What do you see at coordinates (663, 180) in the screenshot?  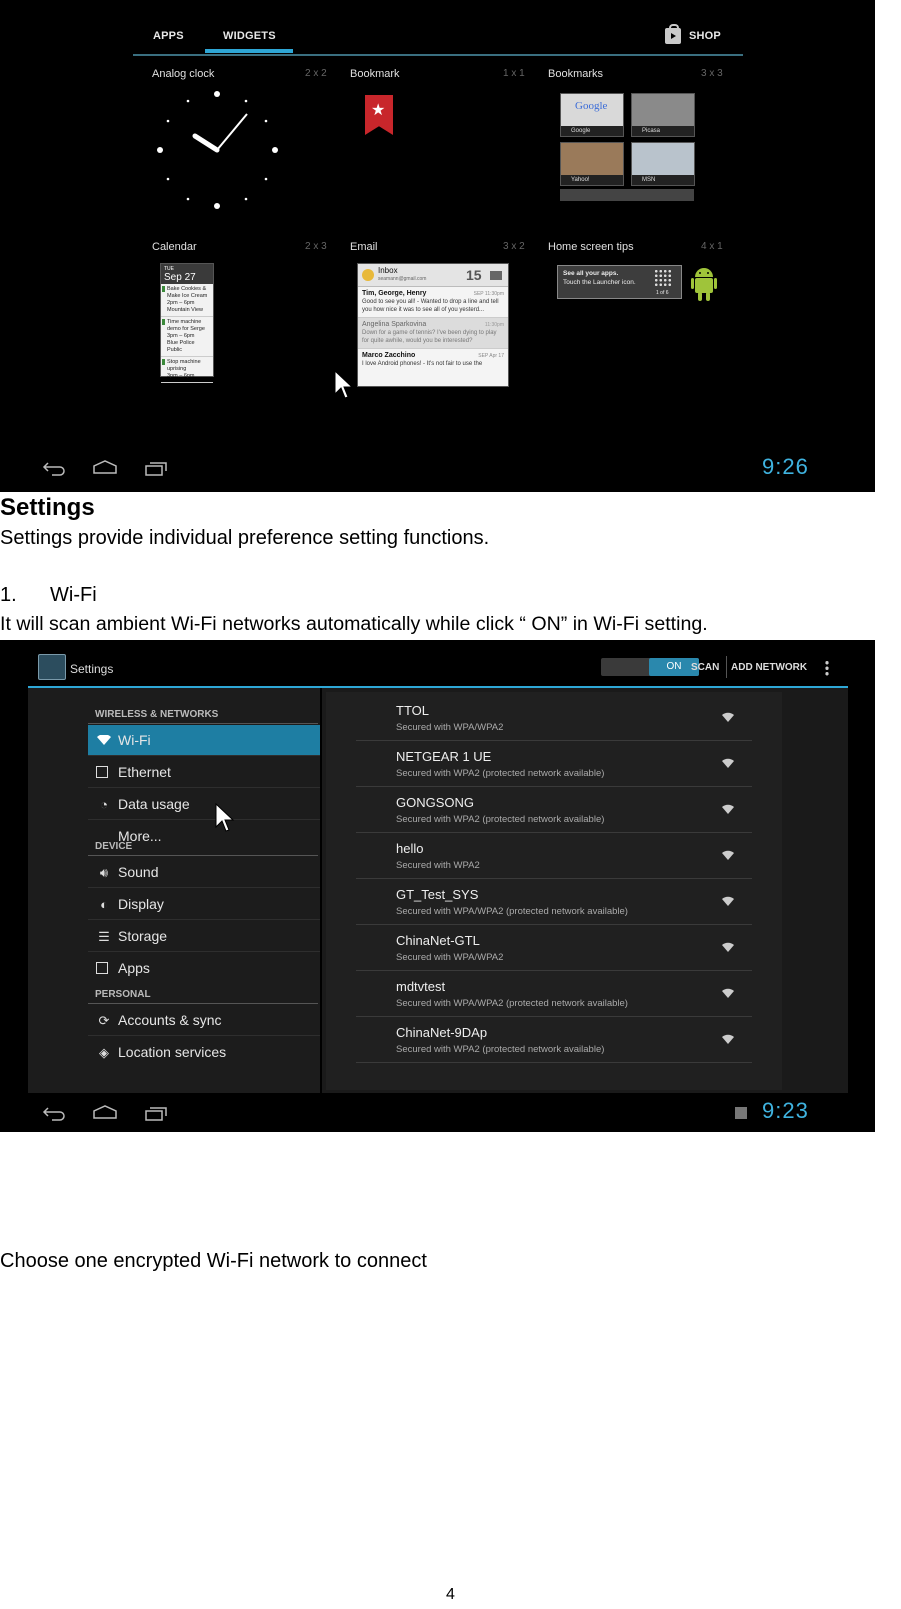 I see `thumb-caption: MSN` at bounding box center [663, 180].